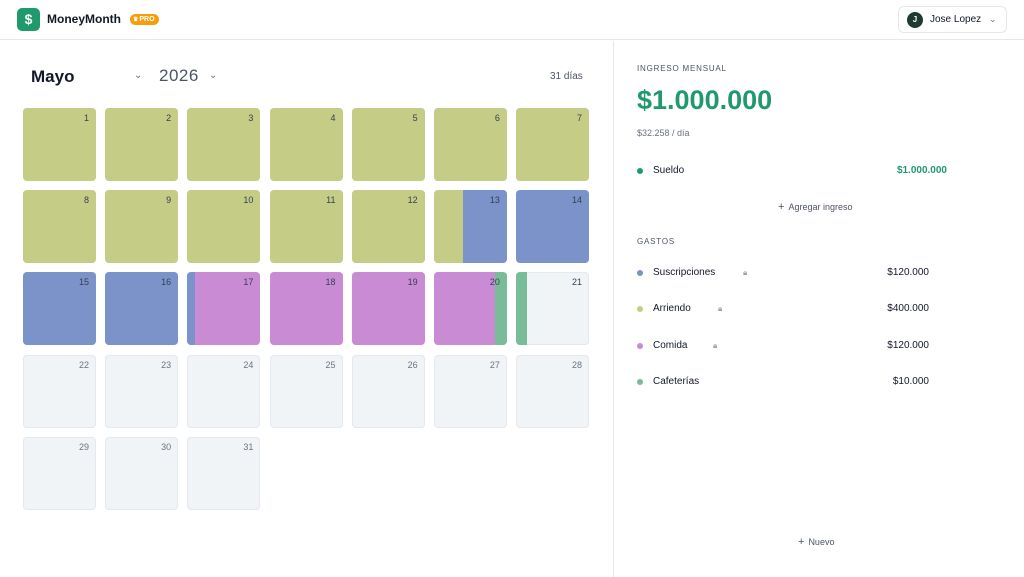 The image size is (1024, 577). Describe the element at coordinates (306, 391) in the screenshot. I see `calendar-day: 25` at that location.